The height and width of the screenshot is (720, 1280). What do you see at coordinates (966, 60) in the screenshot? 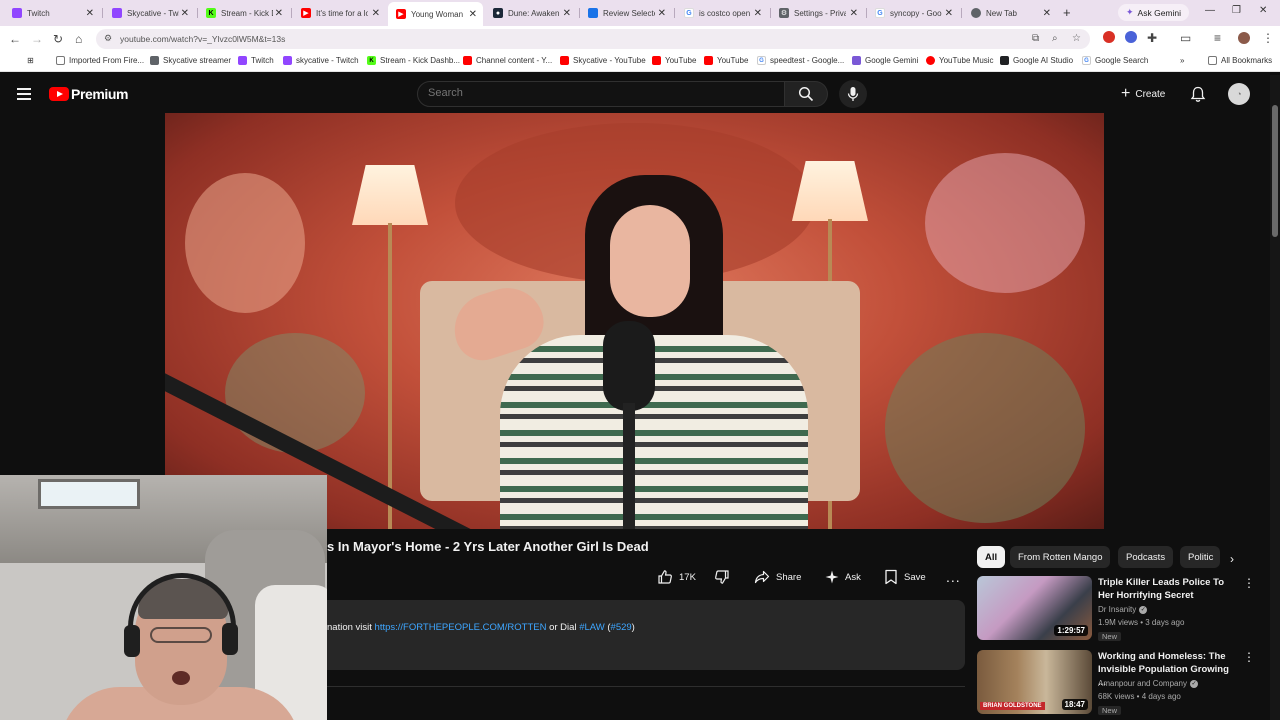
I see `bookmark-label: YouTube Music` at bounding box center [966, 60].